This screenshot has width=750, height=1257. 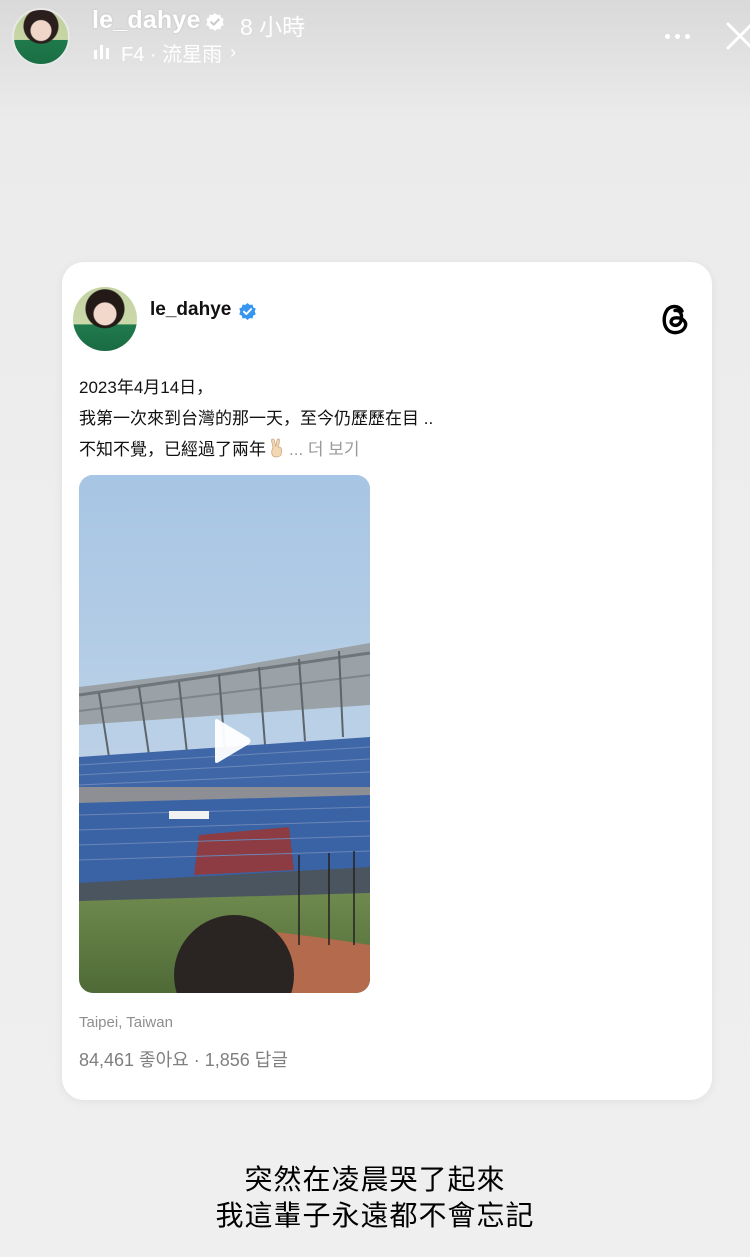 What do you see at coordinates (172, 449) in the screenshot?
I see `post-line-3: 不知不覺，已經過了兩年` at bounding box center [172, 449].